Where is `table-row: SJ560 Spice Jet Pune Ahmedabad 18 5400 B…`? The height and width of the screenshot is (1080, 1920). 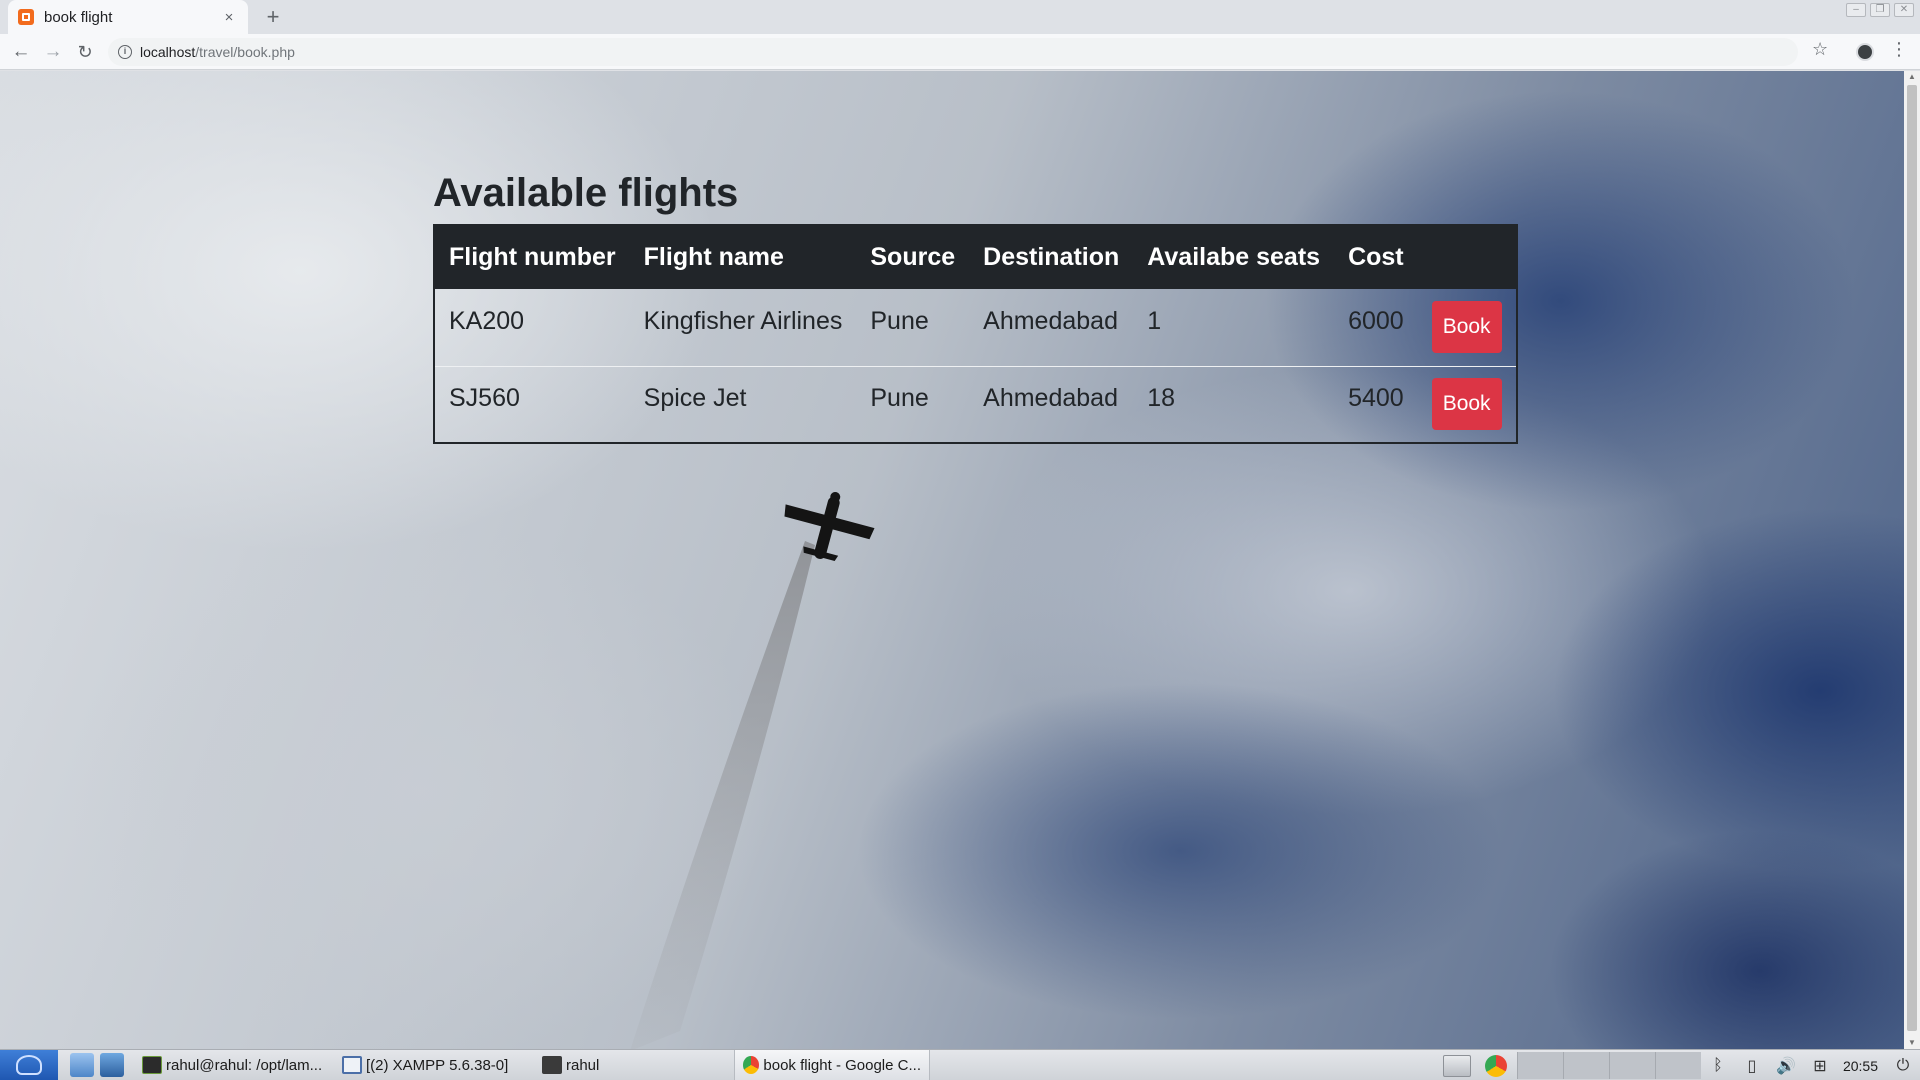
table-row: SJ560 Spice Jet Pune Ahmedabad 18 5400 B… is located at coordinates (975, 404).